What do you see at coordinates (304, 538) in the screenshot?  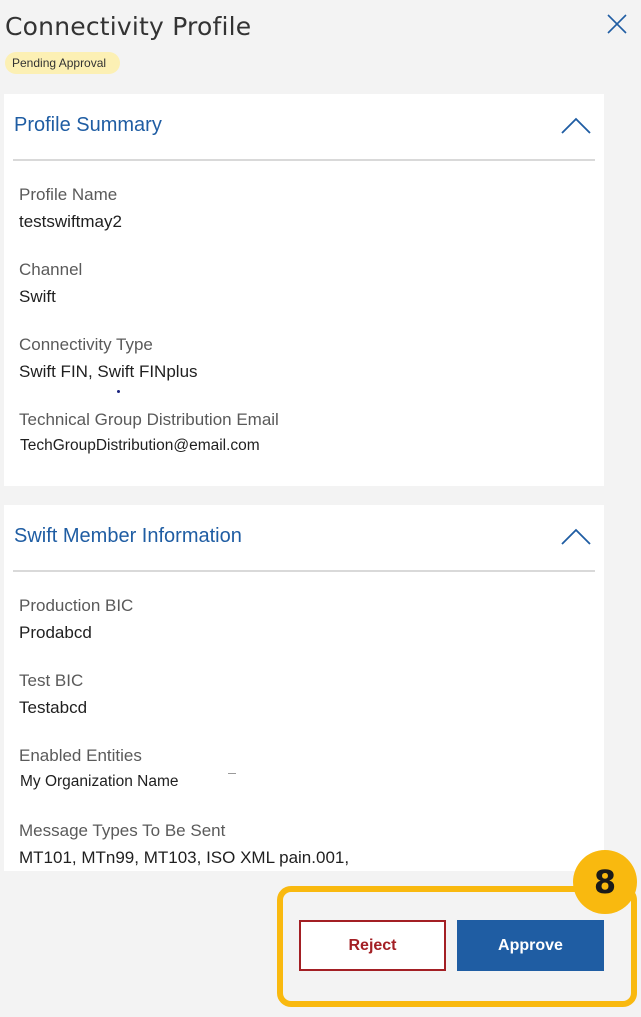 I see `swift-member-header: Swift Member Information` at bounding box center [304, 538].